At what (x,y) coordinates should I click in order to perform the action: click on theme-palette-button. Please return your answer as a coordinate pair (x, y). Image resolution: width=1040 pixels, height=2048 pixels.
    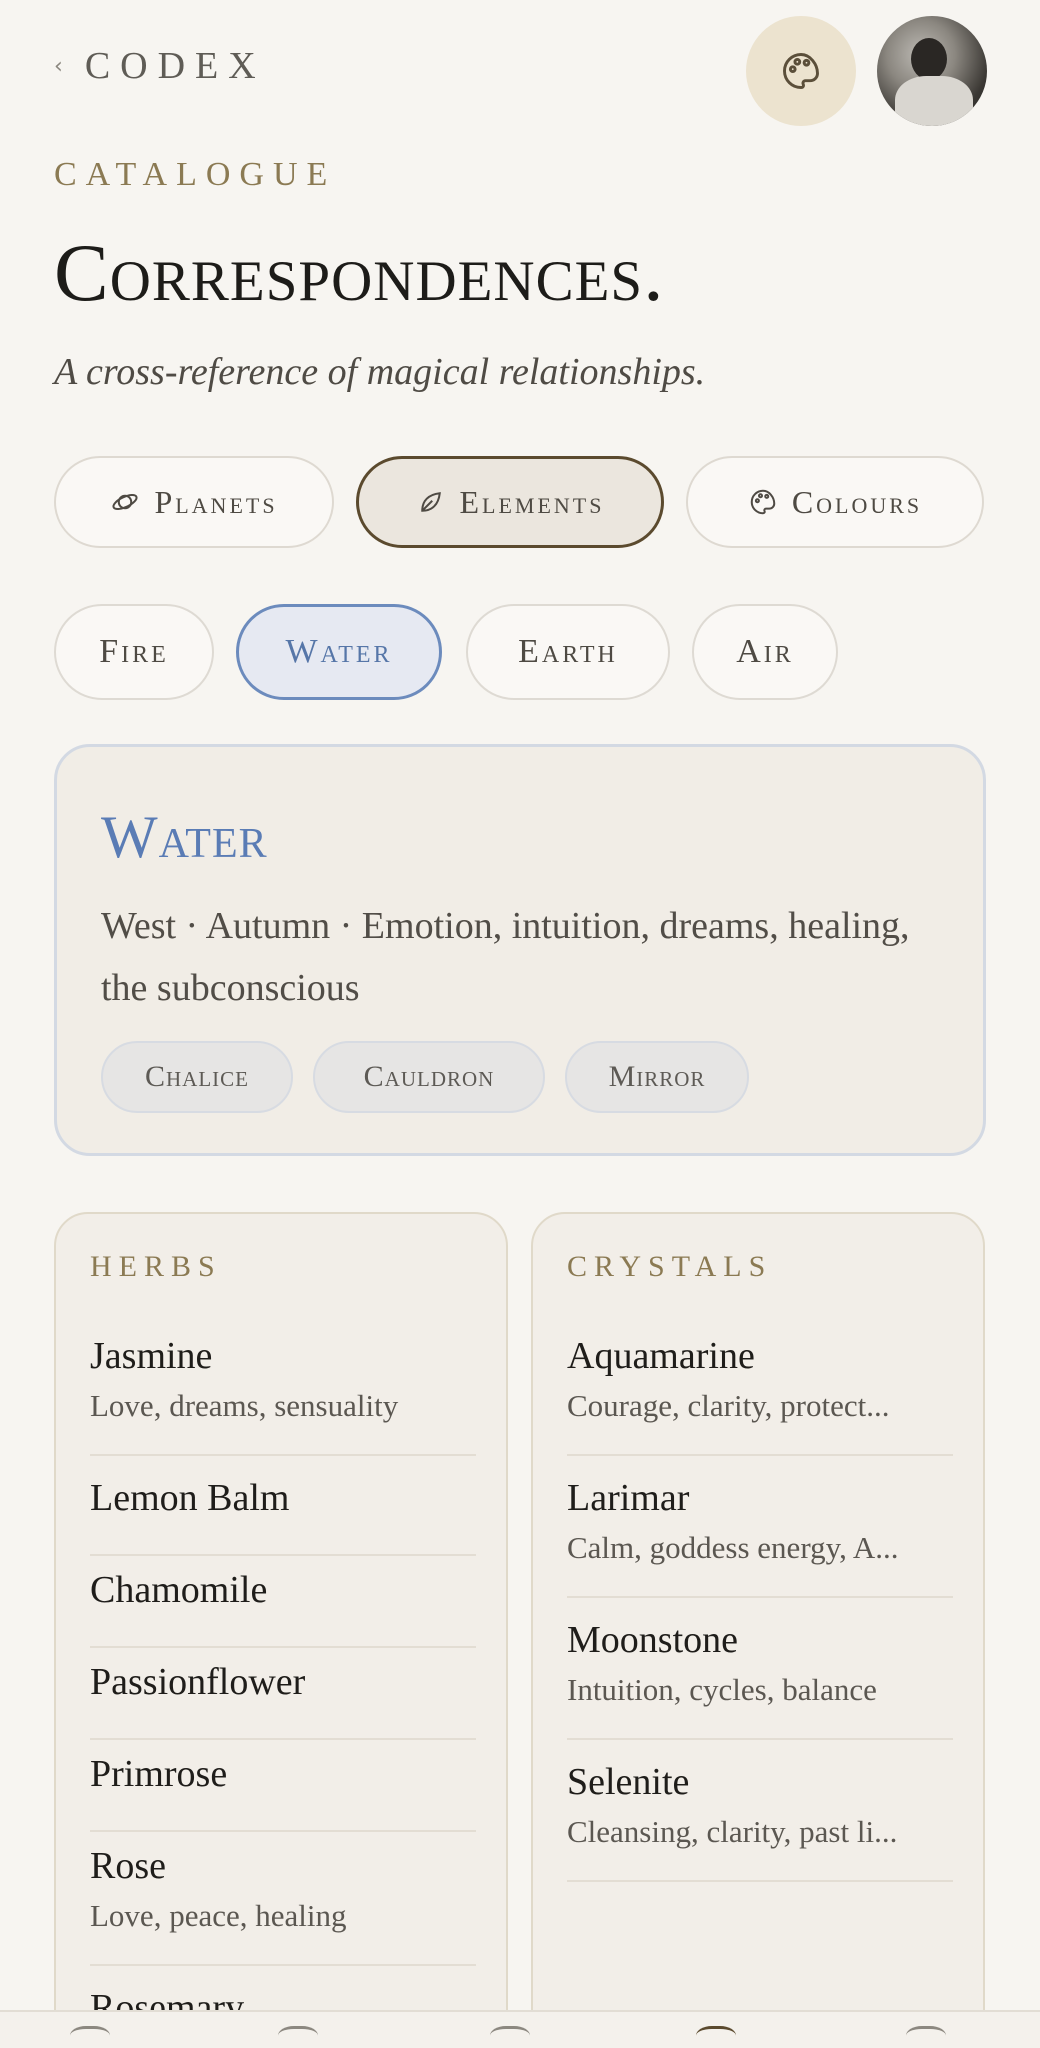
    Looking at the image, I should click on (801, 71).